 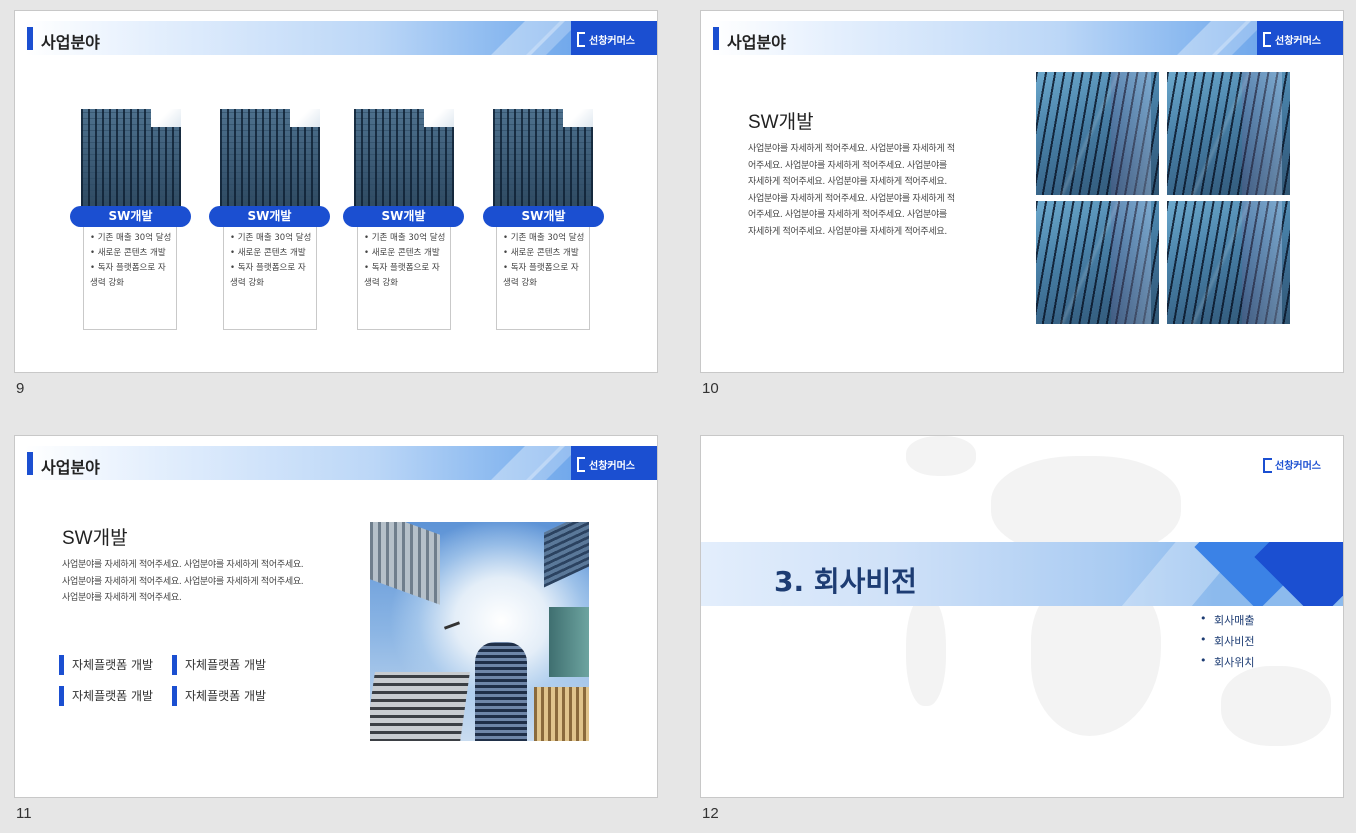 What do you see at coordinates (710, 388) in the screenshot?
I see `slide-number: 10` at bounding box center [710, 388].